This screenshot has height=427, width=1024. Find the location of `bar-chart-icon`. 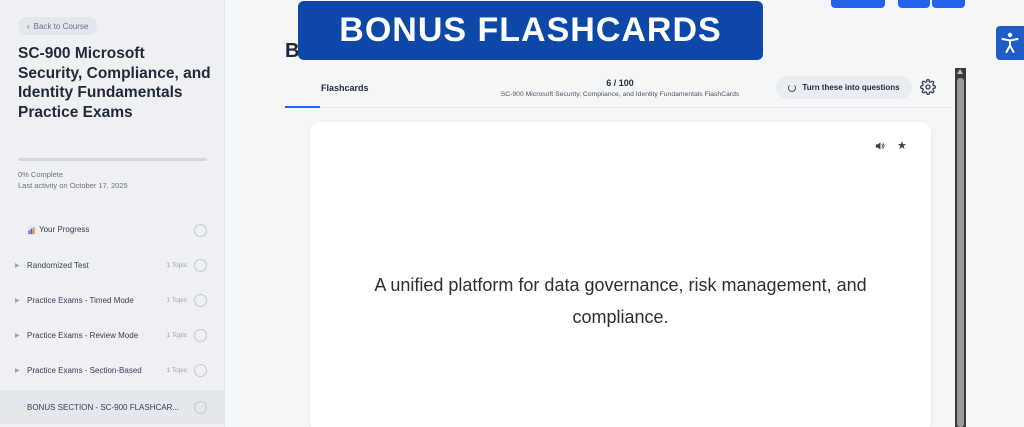

bar-chart-icon is located at coordinates (31, 230).